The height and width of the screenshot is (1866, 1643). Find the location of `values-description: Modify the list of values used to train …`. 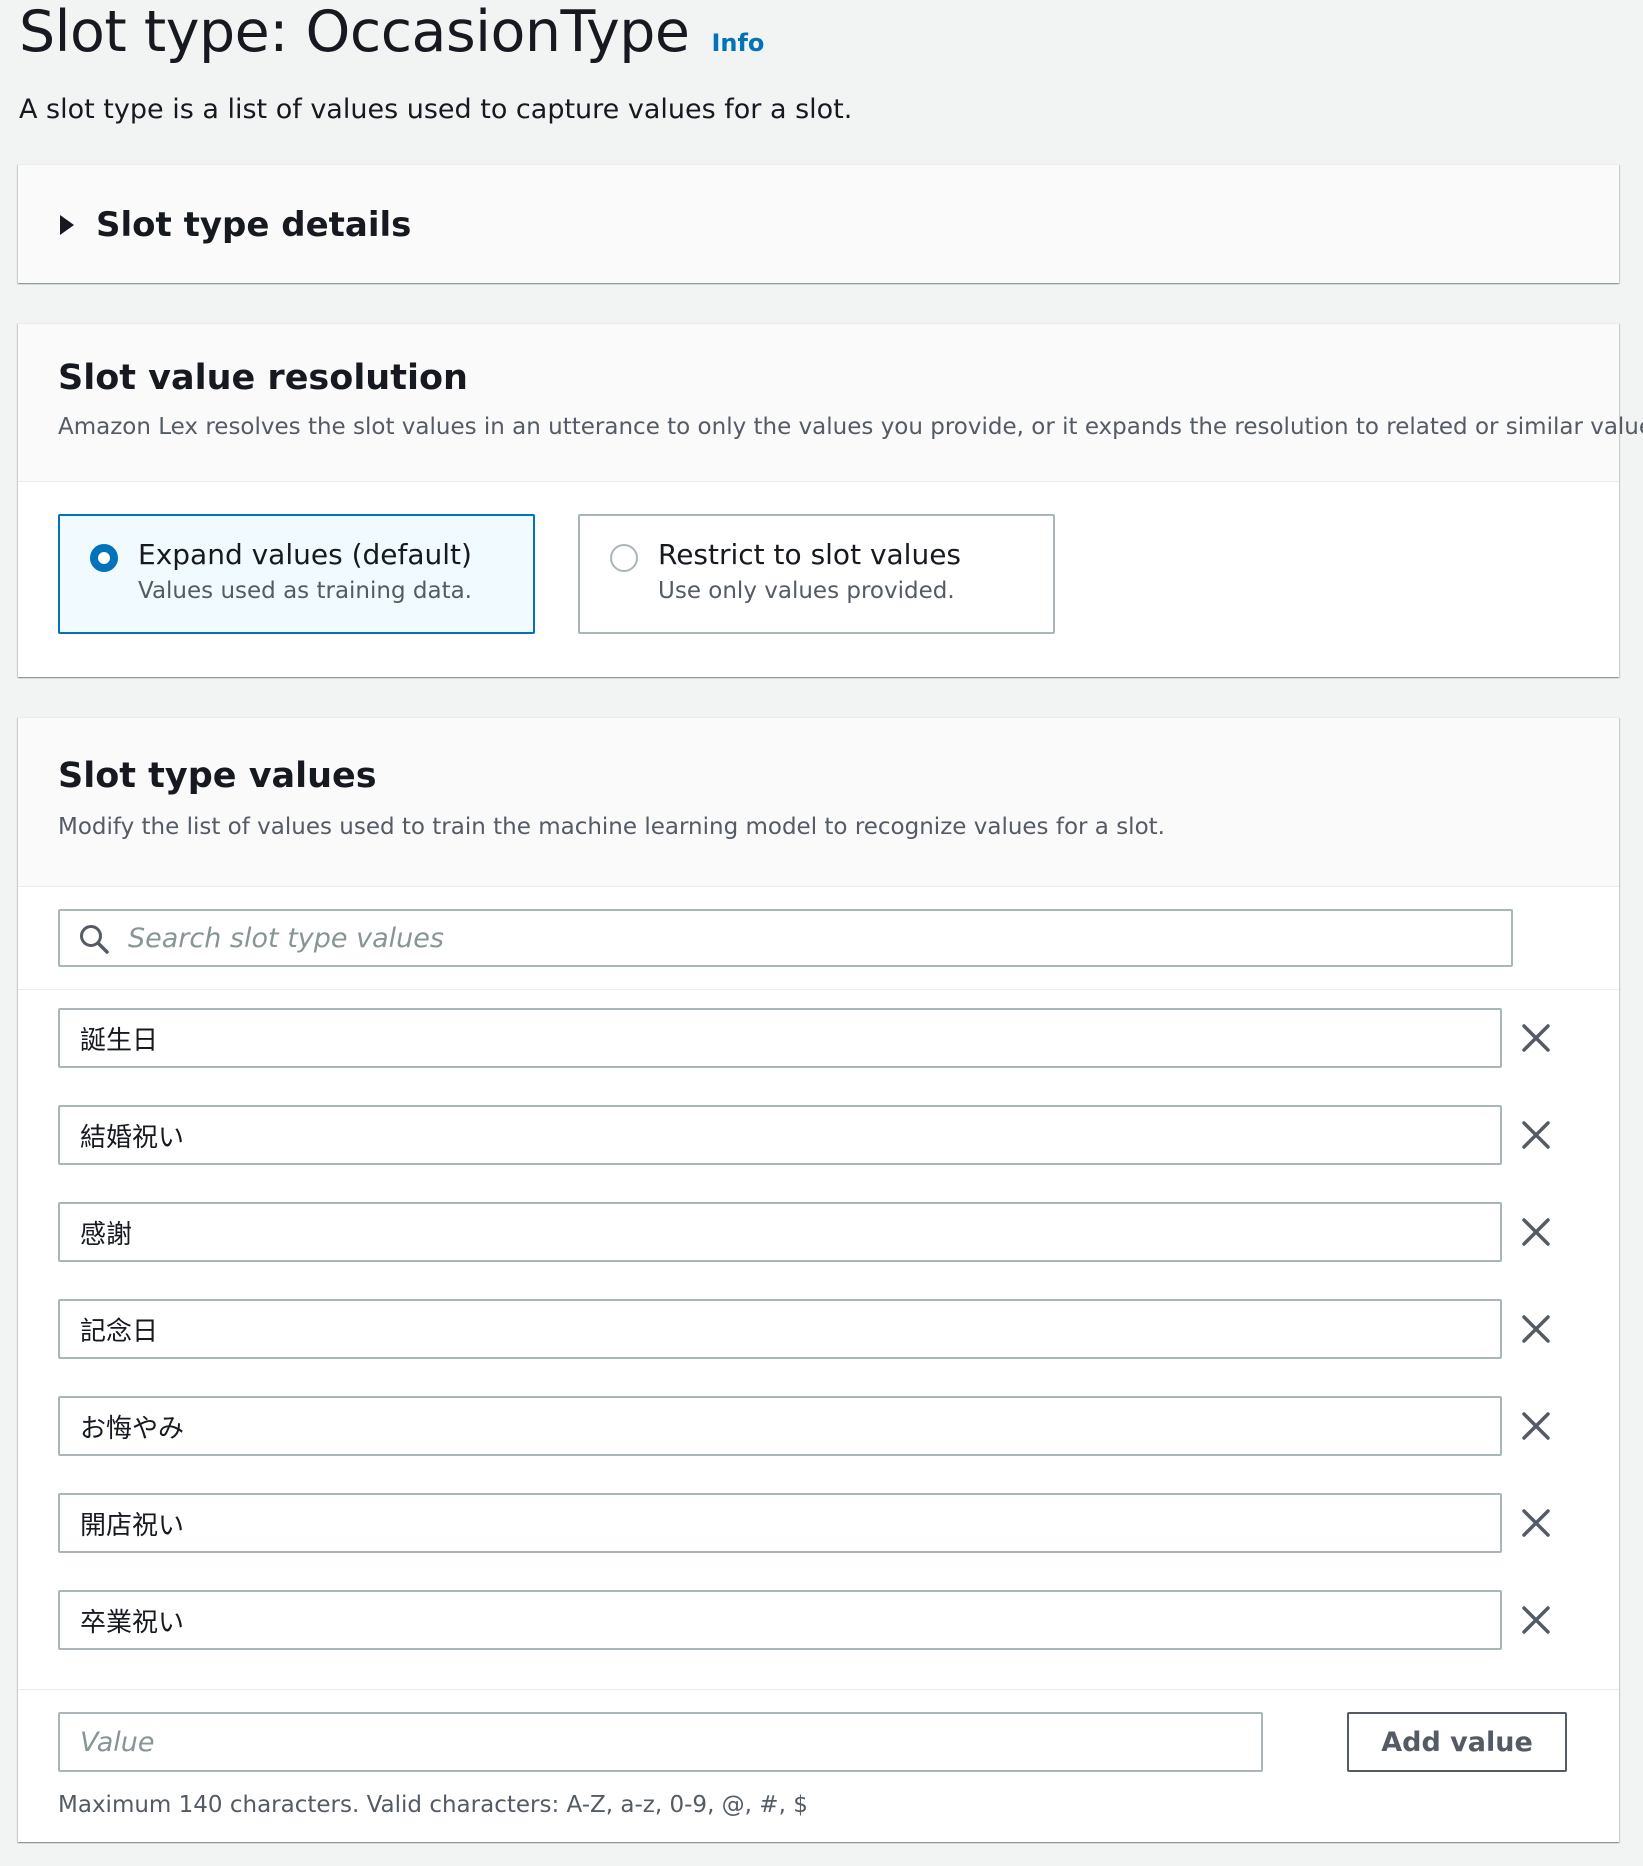

values-description: Modify the list of values used to train … is located at coordinates (611, 827).